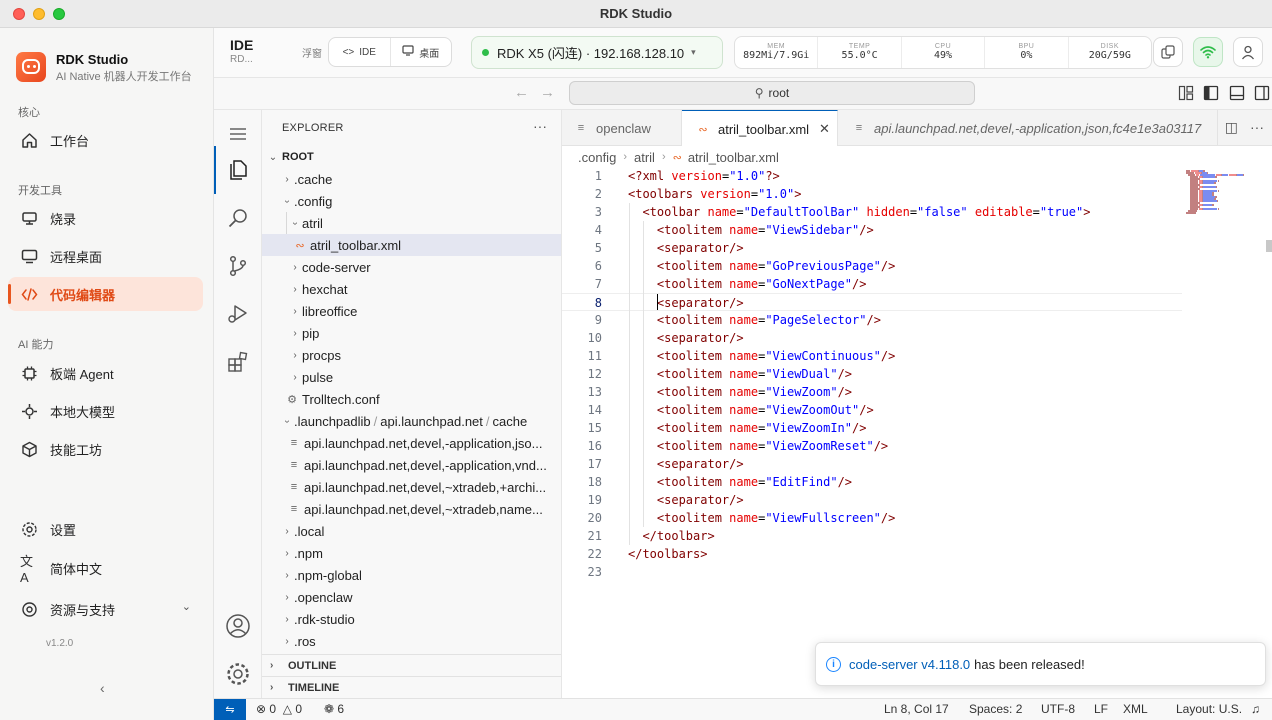 This screenshot has height=720, width=1272. Describe the element at coordinates (411, 267) in the screenshot. I see `tree-folder: › code-server` at that location.